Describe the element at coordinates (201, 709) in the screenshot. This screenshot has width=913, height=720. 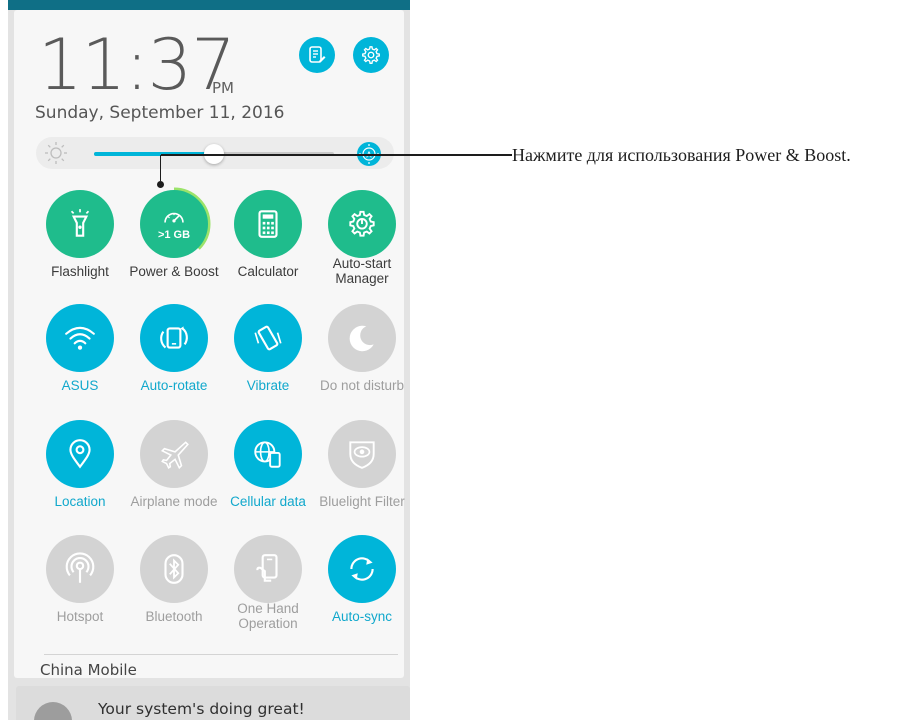
I see `notification-text: Your system's doing great!` at that location.